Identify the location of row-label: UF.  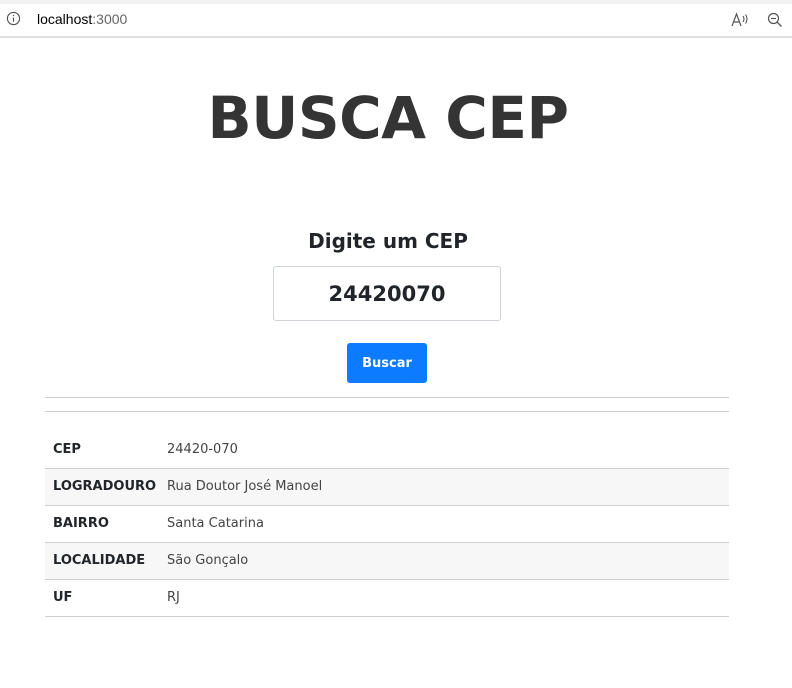
(106, 598).